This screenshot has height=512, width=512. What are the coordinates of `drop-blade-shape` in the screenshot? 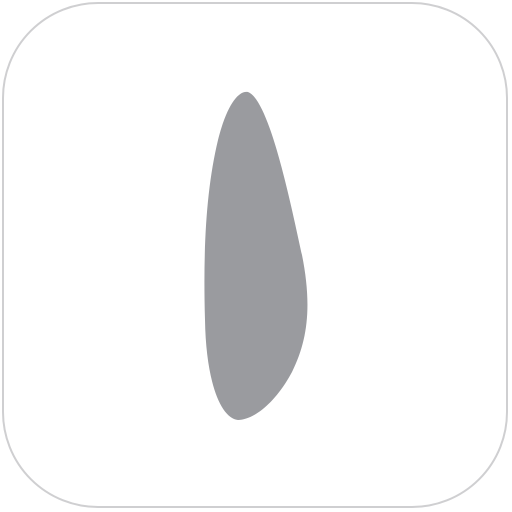 It's located at (256, 255).